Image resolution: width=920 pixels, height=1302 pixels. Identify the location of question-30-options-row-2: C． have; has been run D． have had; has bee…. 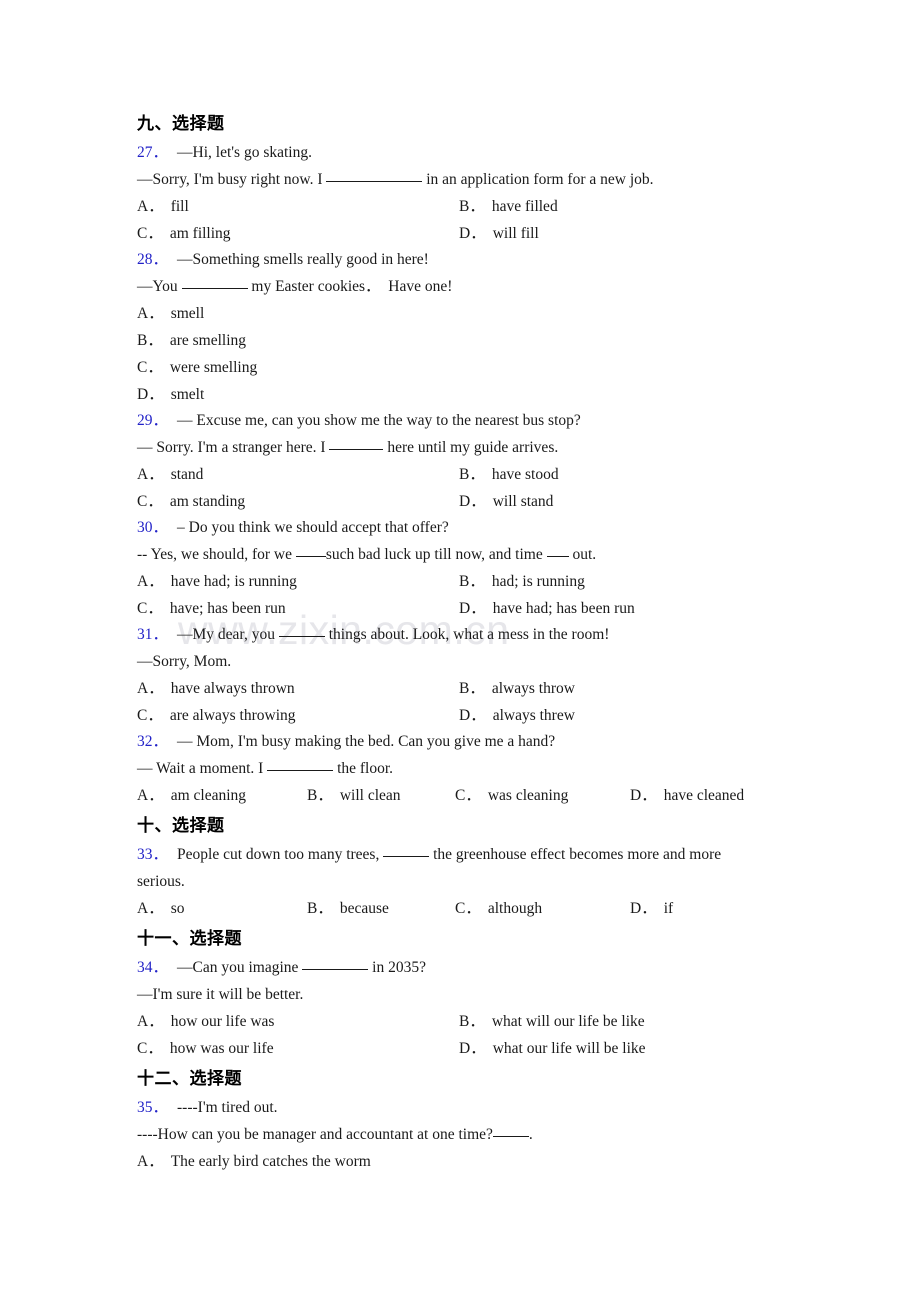
(467, 608).